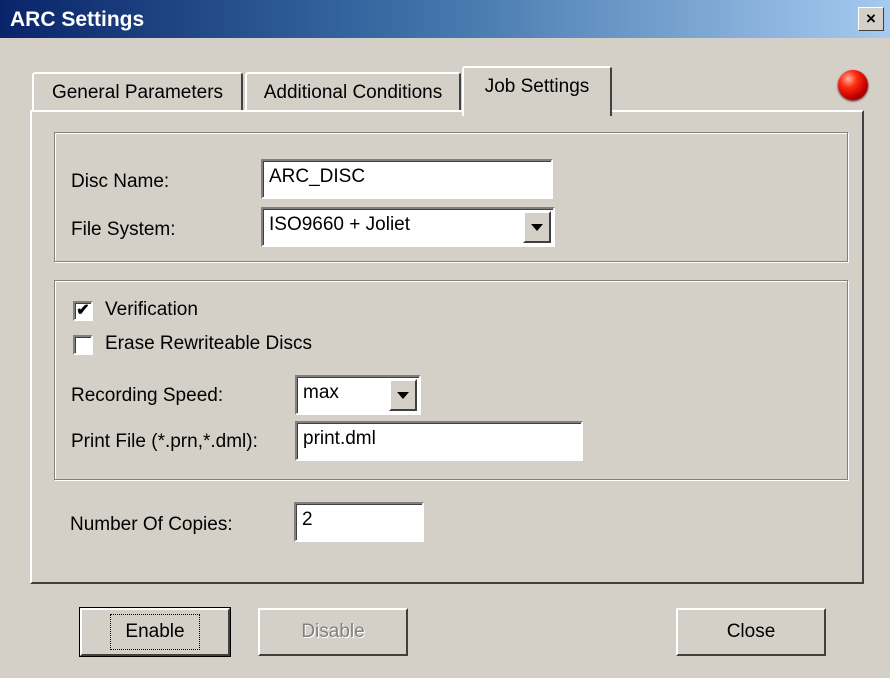 The height and width of the screenshot is (678, 890). I want to click on close-window-button: ×, so click(871, 19).